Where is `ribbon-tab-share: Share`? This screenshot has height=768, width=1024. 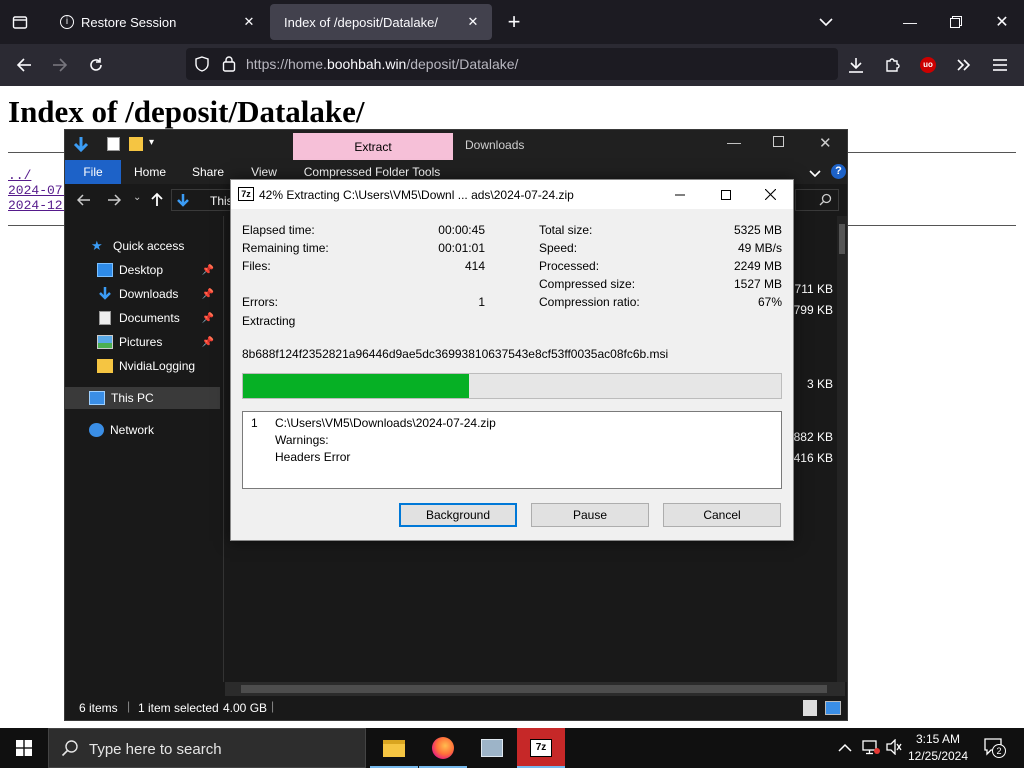
ribbon-tab-share: Share is located at coordinates (208, 172).